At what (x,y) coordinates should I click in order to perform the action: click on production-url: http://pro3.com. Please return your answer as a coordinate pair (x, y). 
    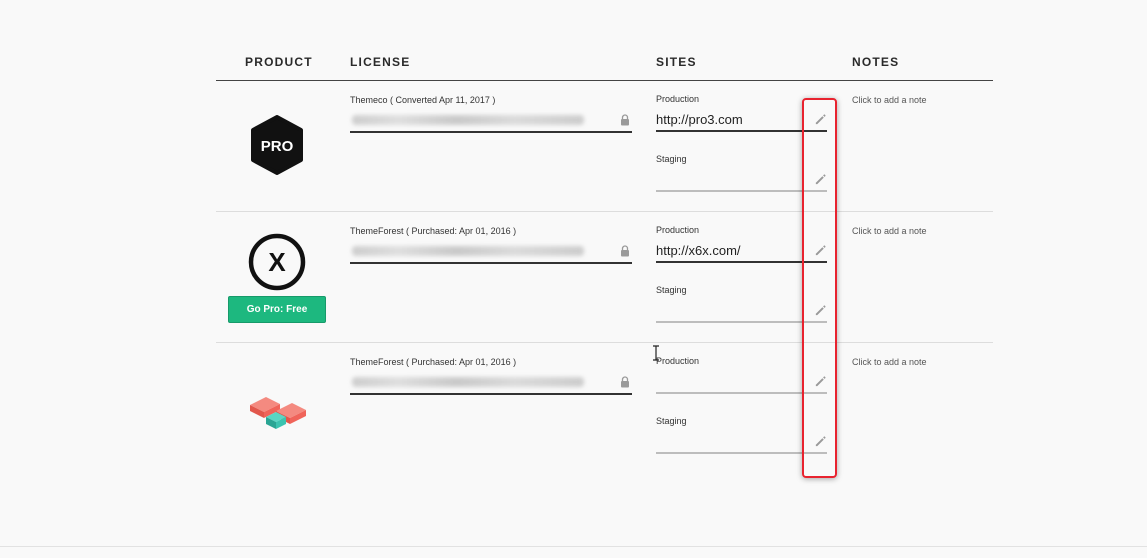
    Looking at the image, I should click on (699, 119).